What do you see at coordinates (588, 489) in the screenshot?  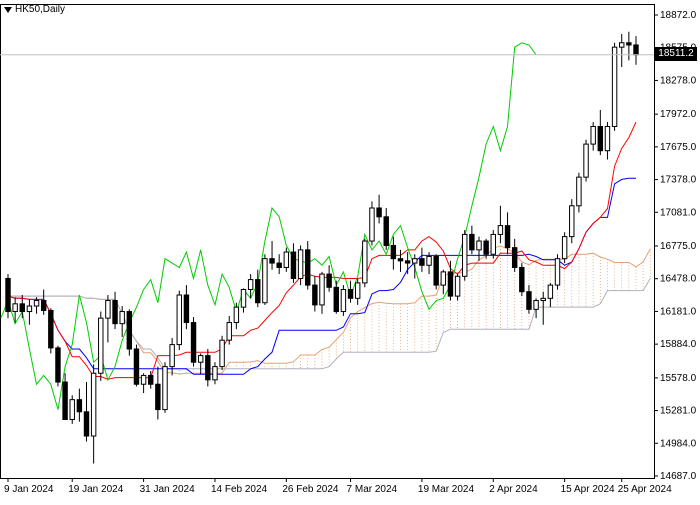 I see `x-tick-label: 15 Apr 2024` at bounding box center [588, 489].